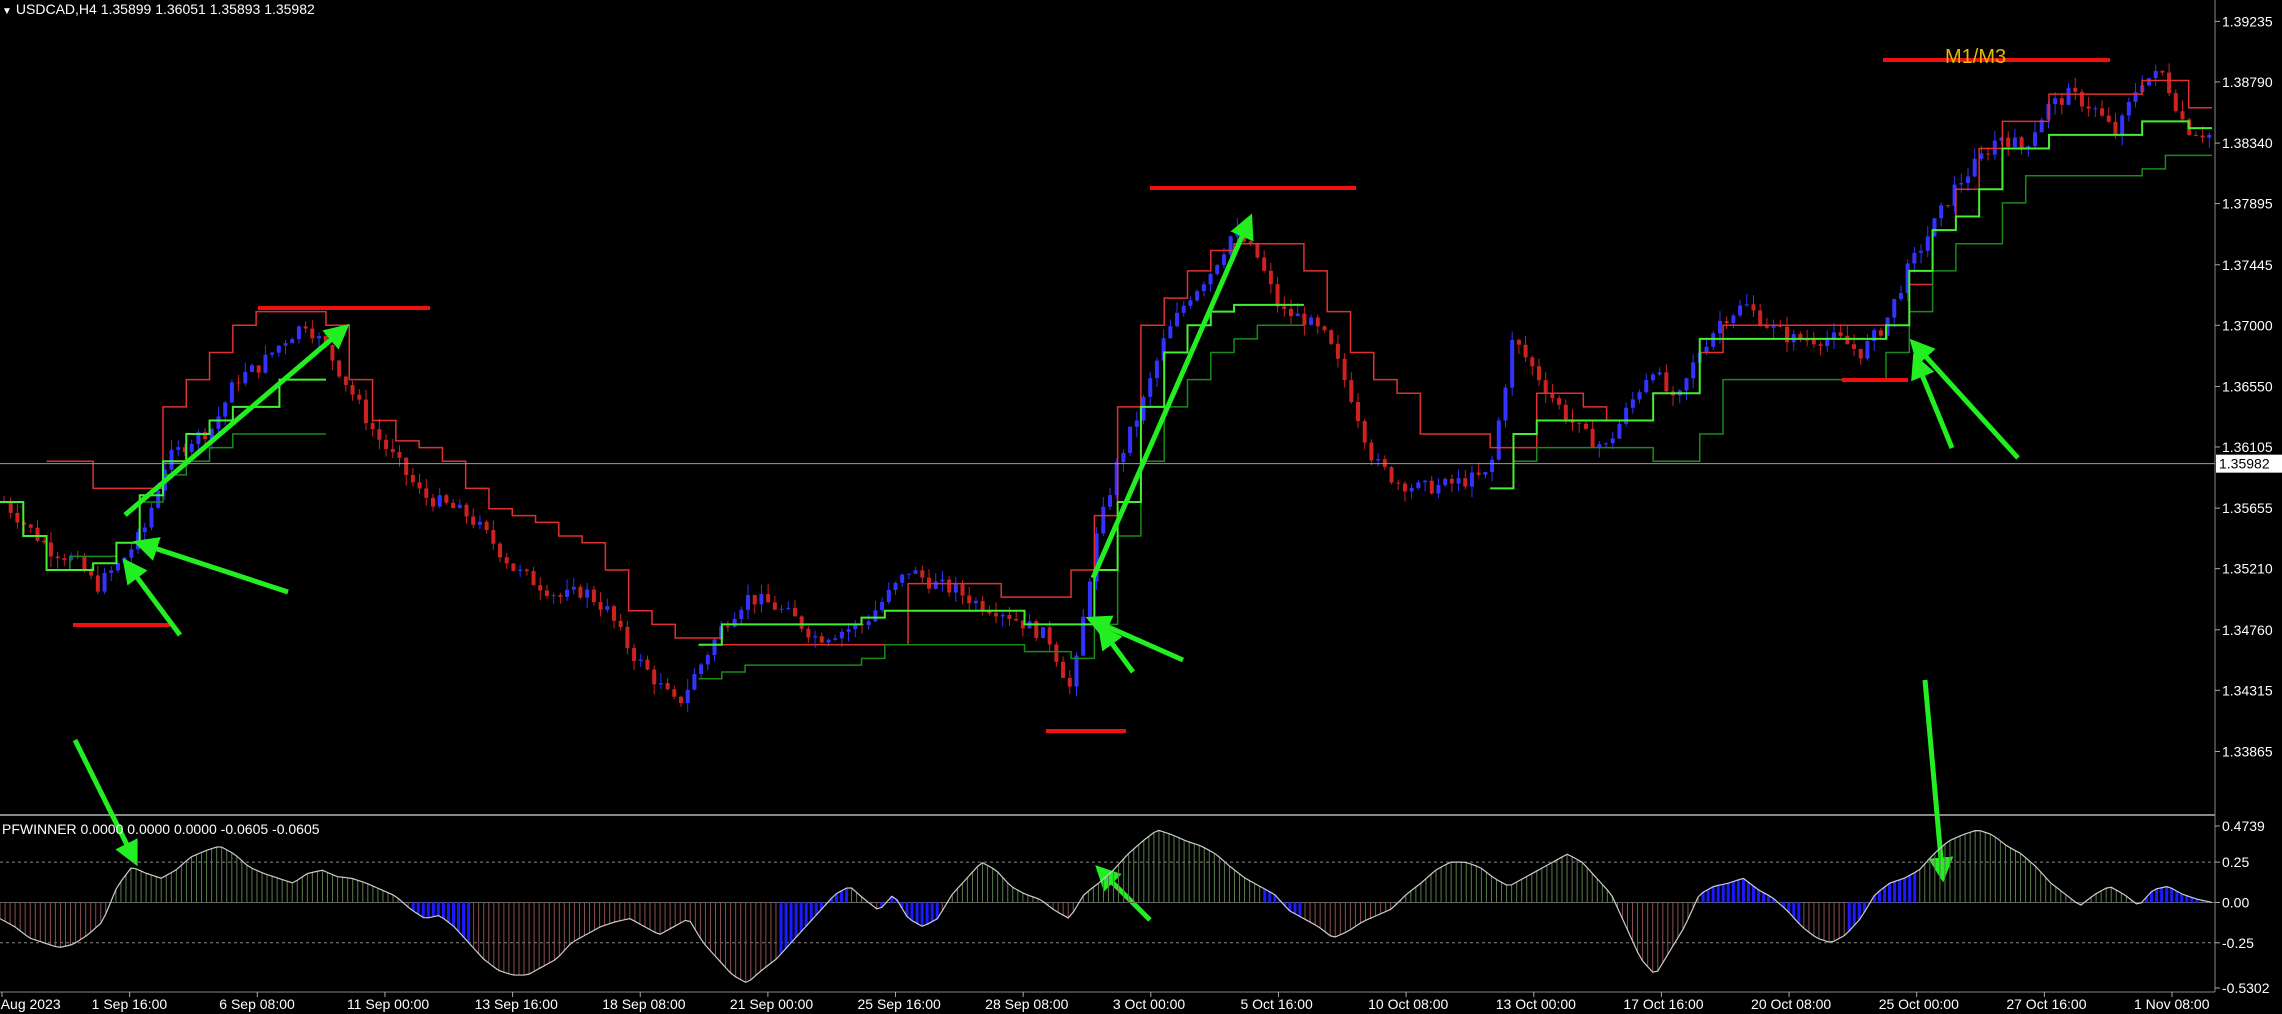 The width and height of the screenshot is (2282, 1014). Describe the element at coordinates (2247, 82) in the screenshot. I see `price-tick-label: 1.38790` at that location.